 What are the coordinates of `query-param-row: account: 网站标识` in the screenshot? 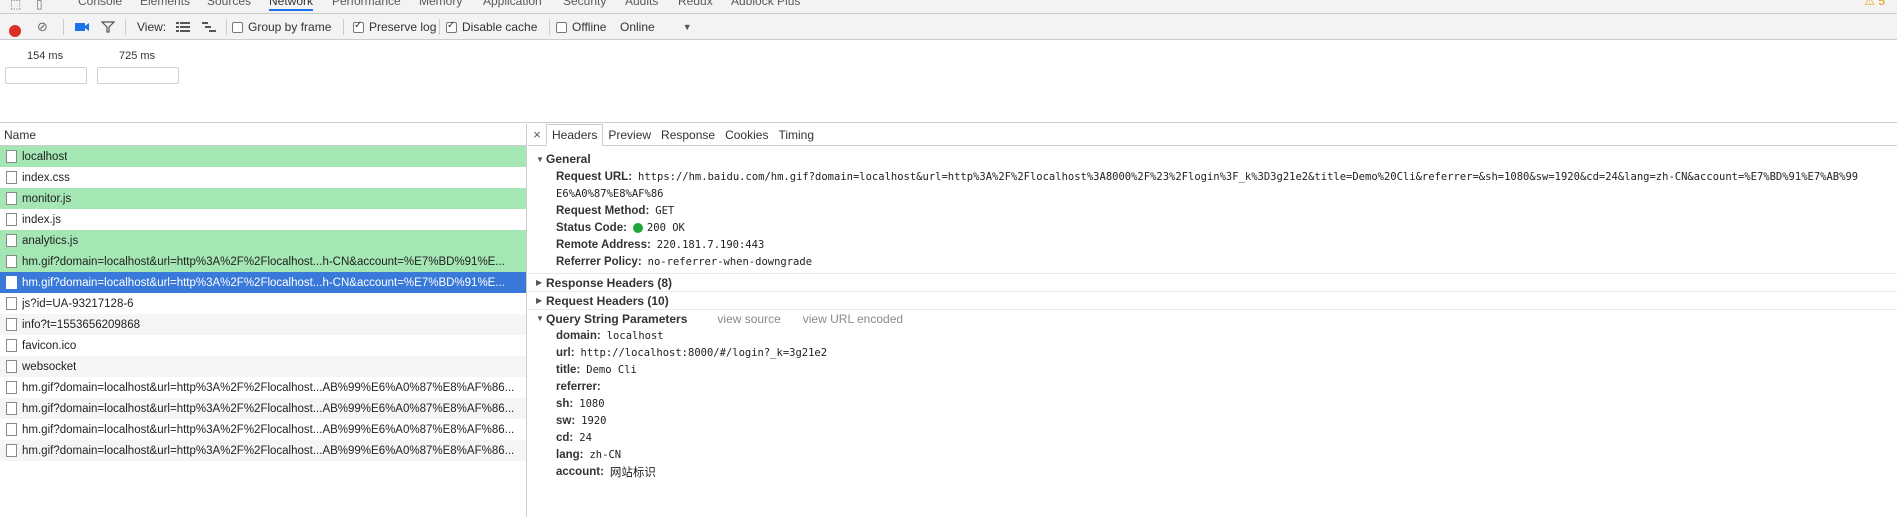 It's located at (1212, 471).